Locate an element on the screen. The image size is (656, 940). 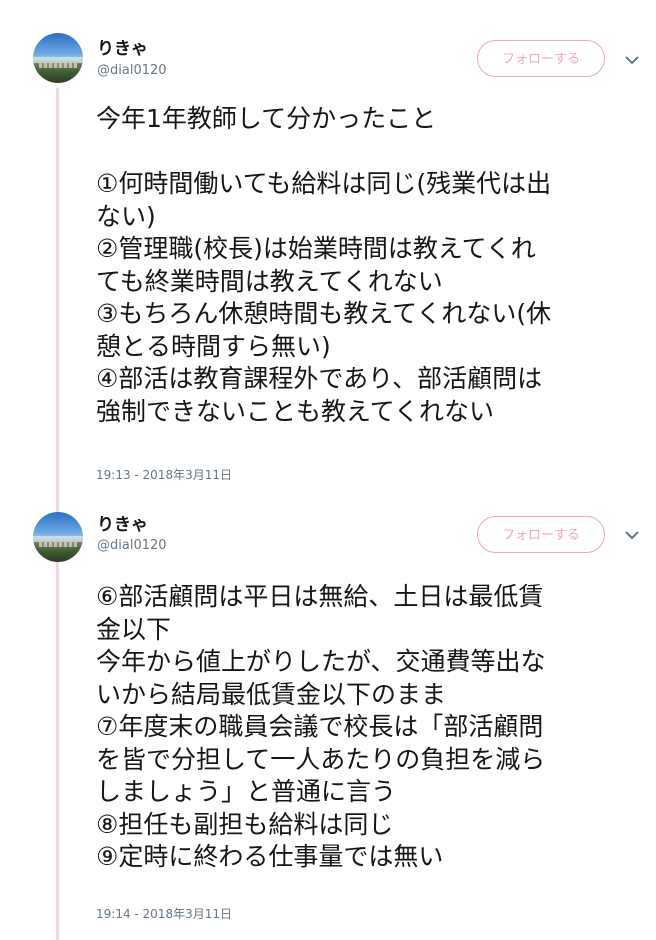
tweet-text-line: ない) is located at coordinates (126, 216).